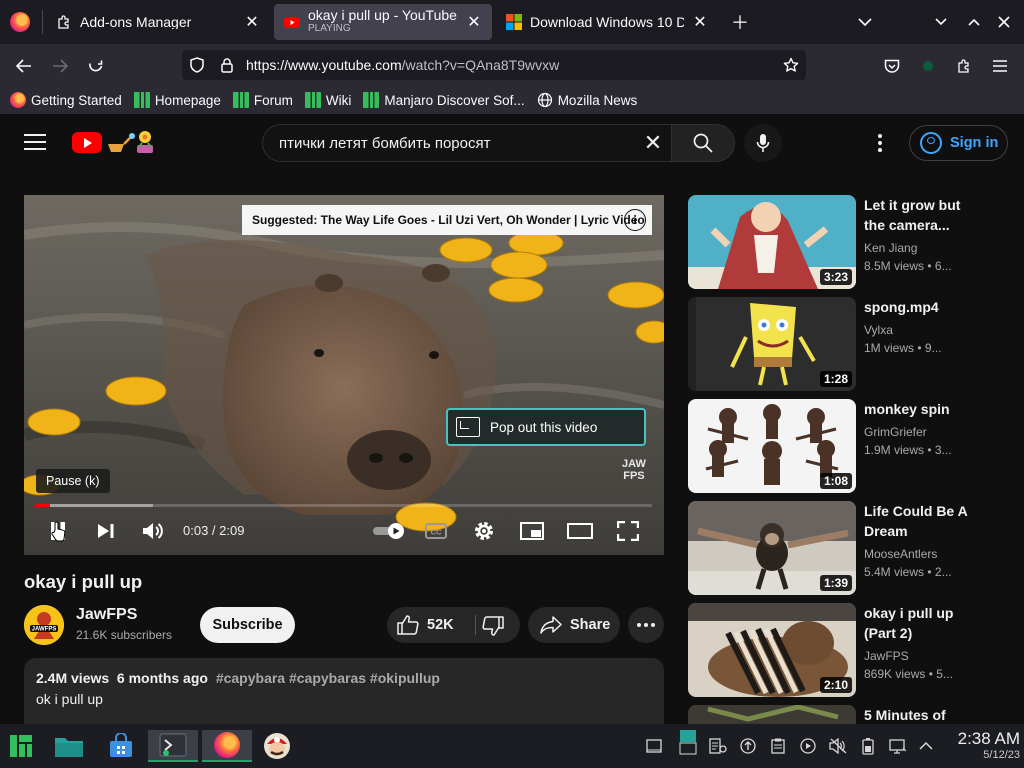 The height and width of the screenshot is (768, 1024). What do you see at coordinates (440, 625) in the screenshot?
I see `like-count: 52K` at bounding box center [440, 625].